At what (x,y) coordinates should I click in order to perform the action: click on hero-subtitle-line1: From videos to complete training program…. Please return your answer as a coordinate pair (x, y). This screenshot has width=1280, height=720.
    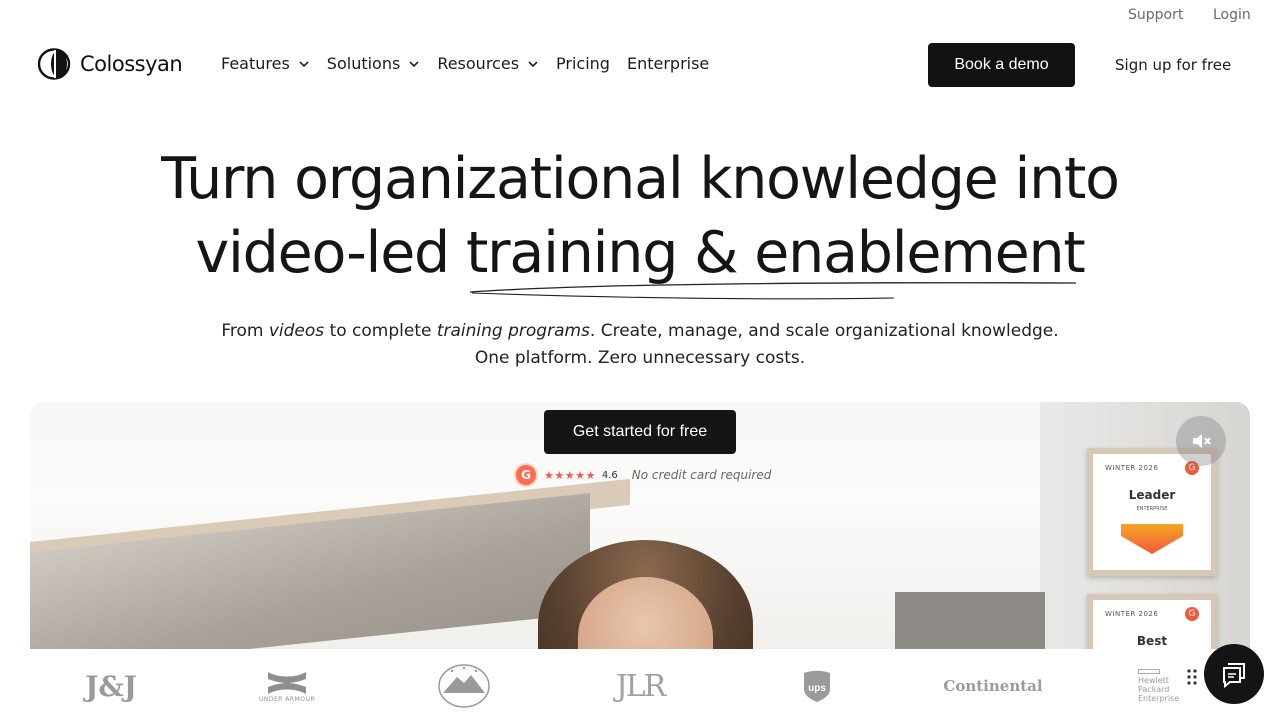
    Looking at the image, I should click on (640, 331).